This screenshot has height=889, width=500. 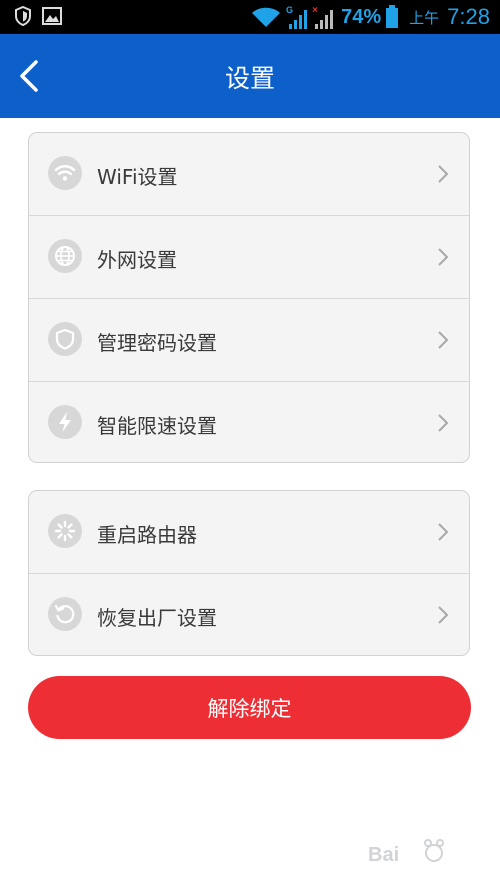 I want to click on status-left-icons, so click(x=38, y=16).